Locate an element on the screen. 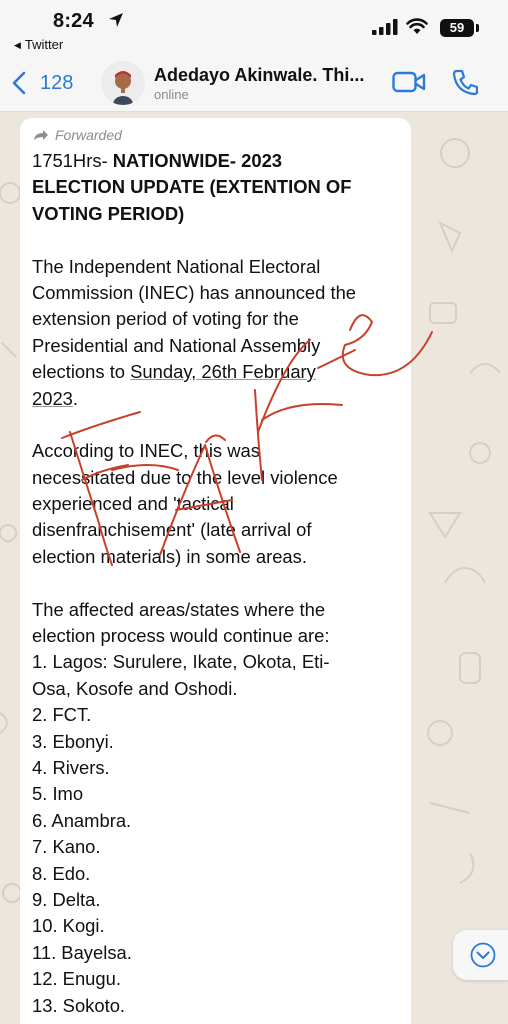 This screenshot has width=508, height=1024. contact-avatar is located at coordinates (123, 83).